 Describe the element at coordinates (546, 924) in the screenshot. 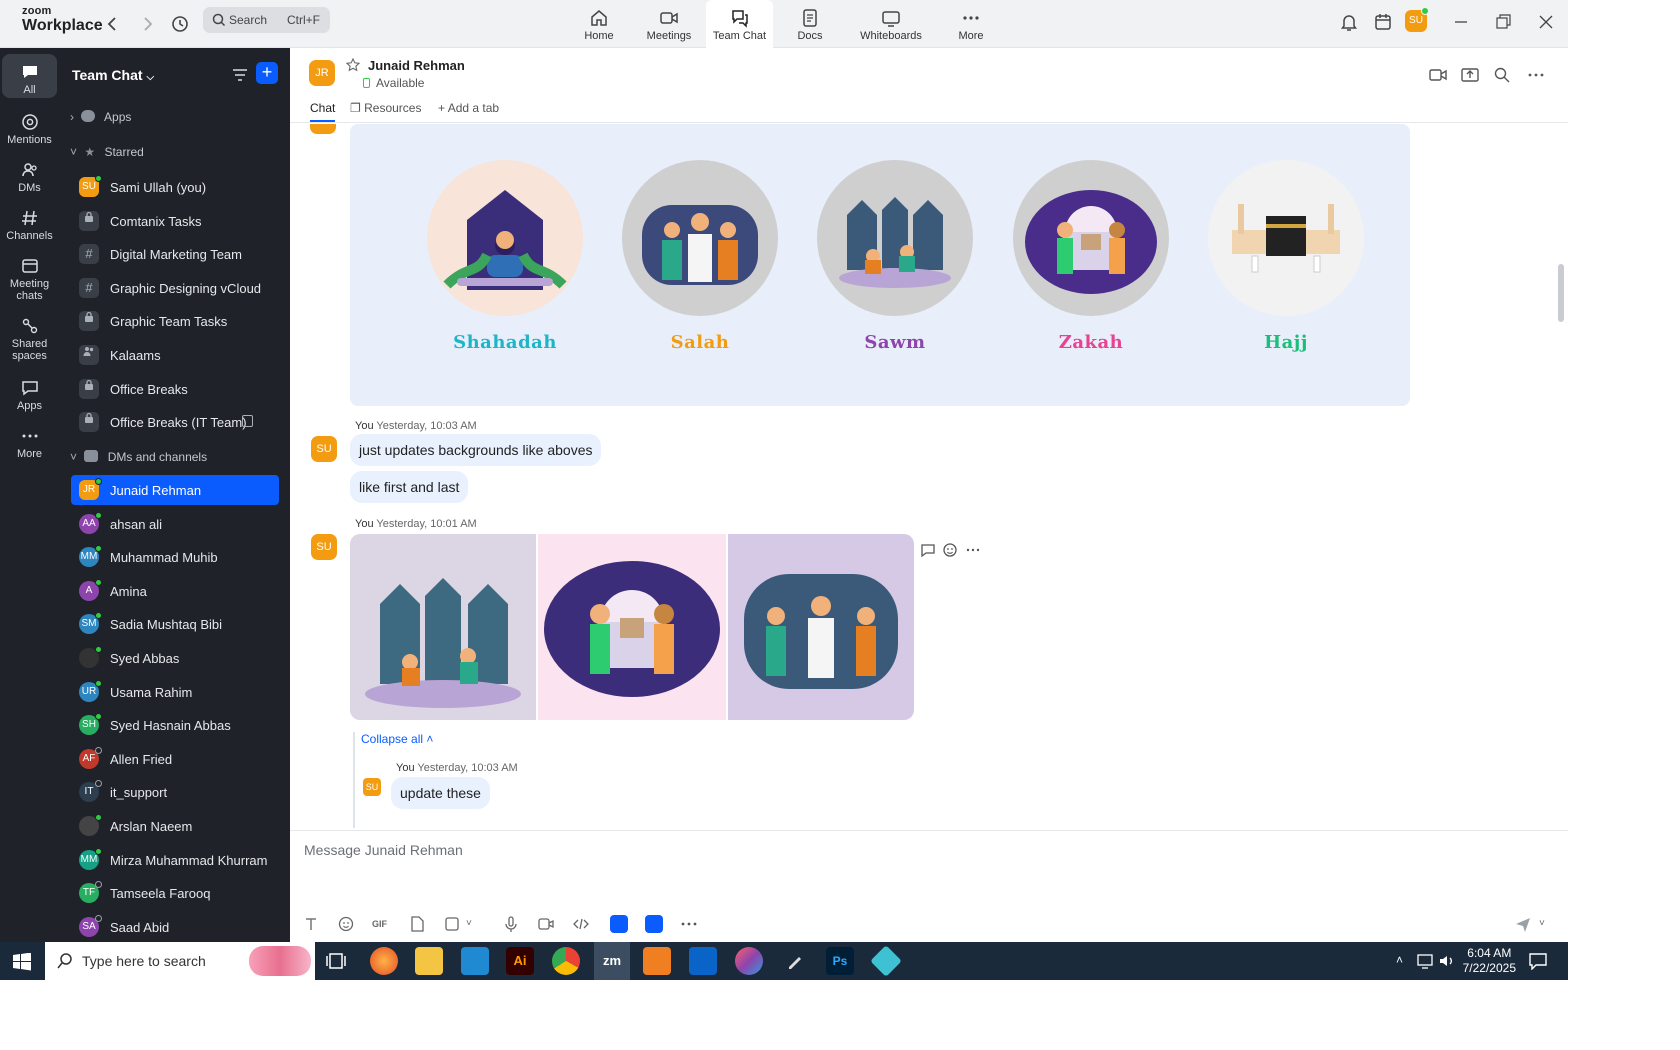

I see `video-message-icon` at that location.